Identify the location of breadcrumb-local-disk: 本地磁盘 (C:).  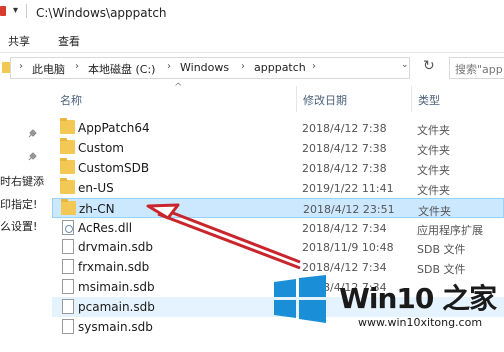
(121, 69).